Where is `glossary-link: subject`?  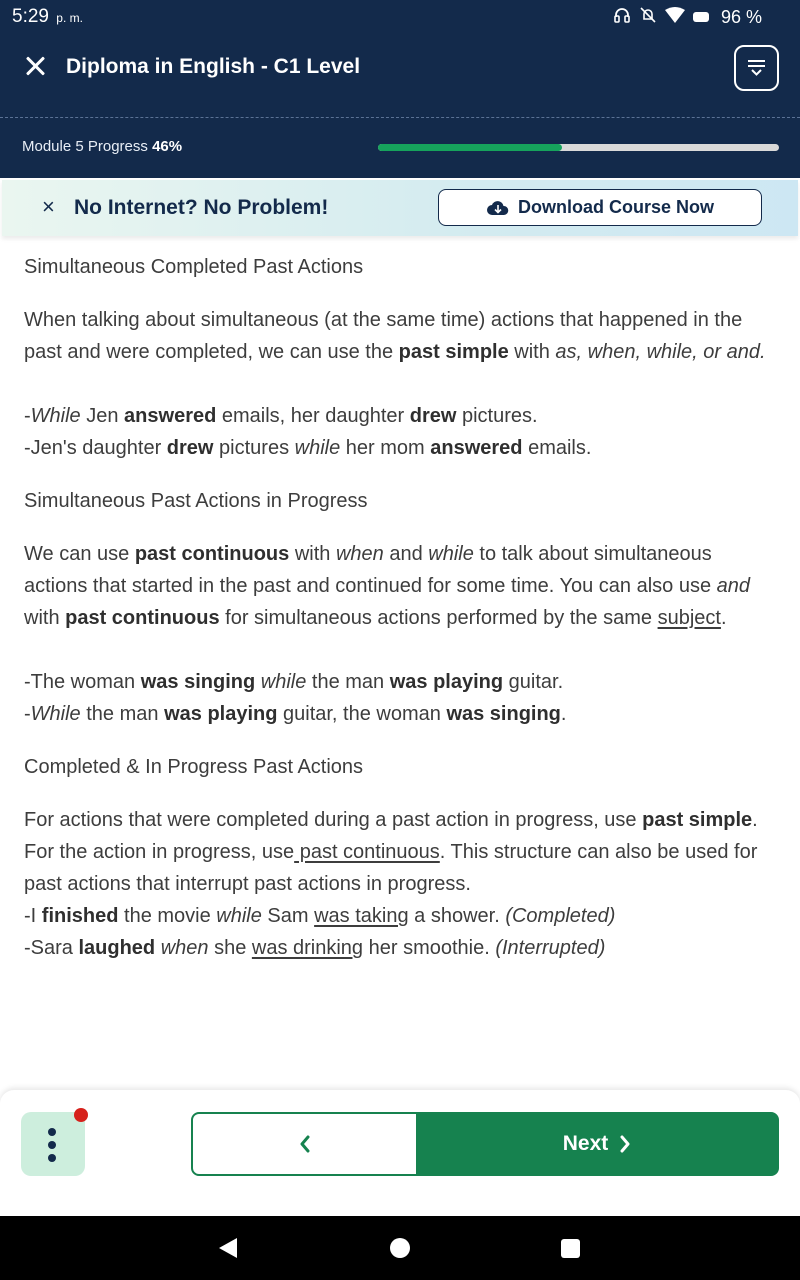
glossary-link: subject is located at coordinates (689, 618).